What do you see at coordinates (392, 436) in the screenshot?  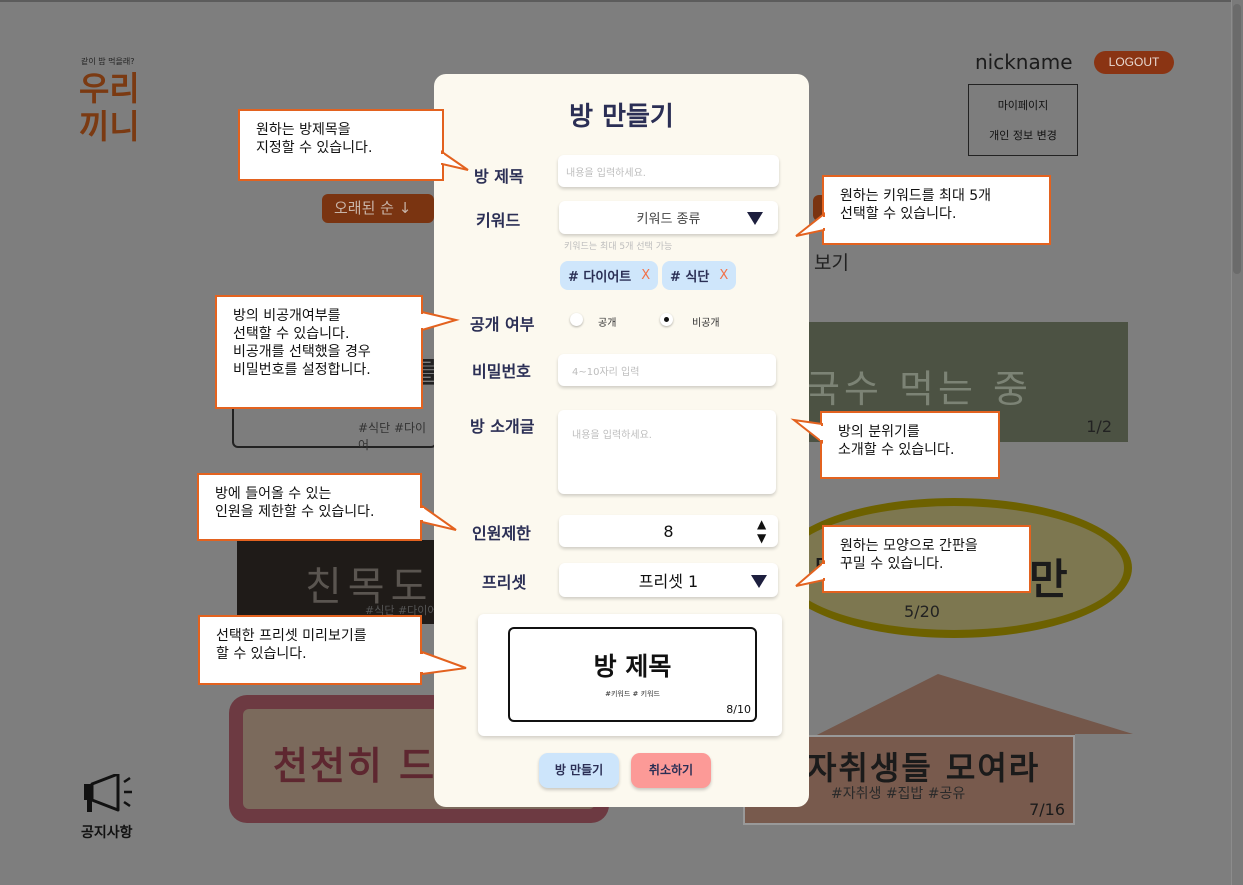 I see `room-card-keywords: #식단 #다이어` at bounding box center [392, 436].